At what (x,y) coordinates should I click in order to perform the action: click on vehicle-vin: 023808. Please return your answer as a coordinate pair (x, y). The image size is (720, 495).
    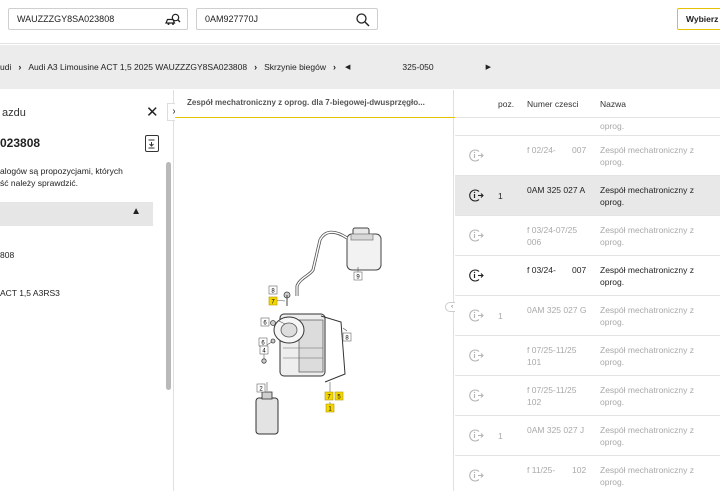
    Looking at the image, I should click on (20, 143).